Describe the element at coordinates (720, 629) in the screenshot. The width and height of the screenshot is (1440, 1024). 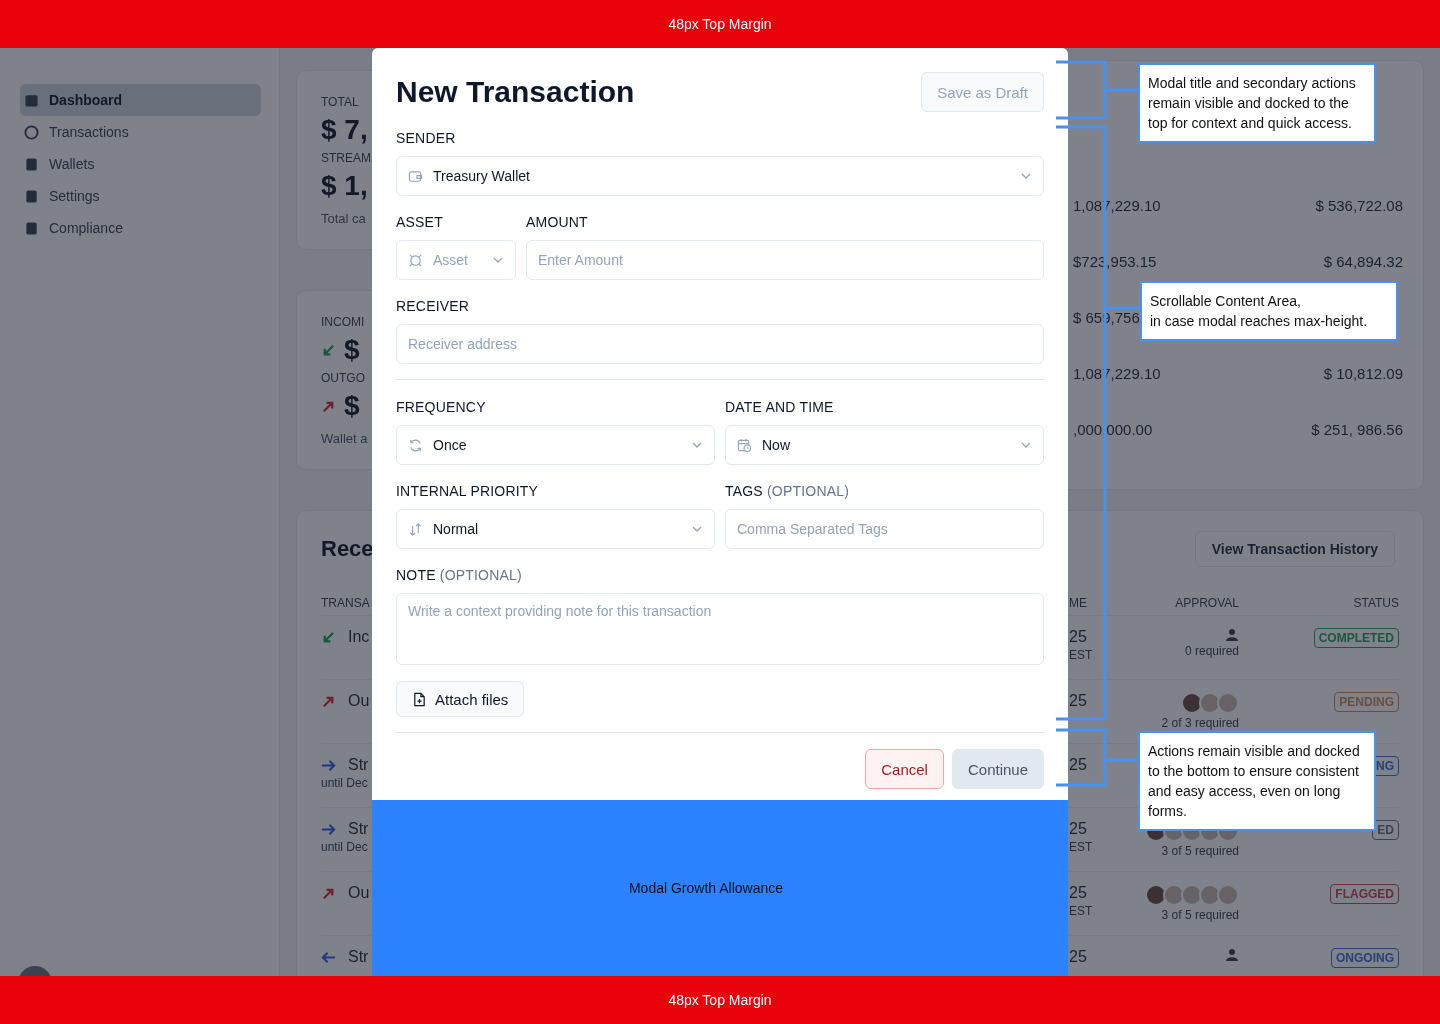
I see `note-textarea: Write a context providing note for this transaction` at that location.